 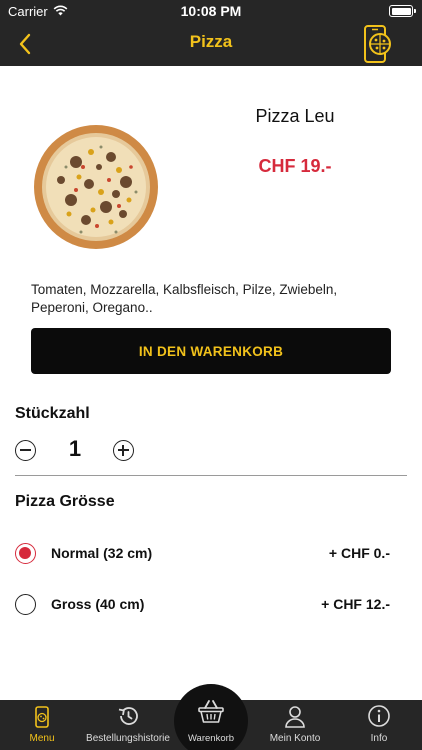 I want to click on quantity-value: 1, so click(x=75, y=448).